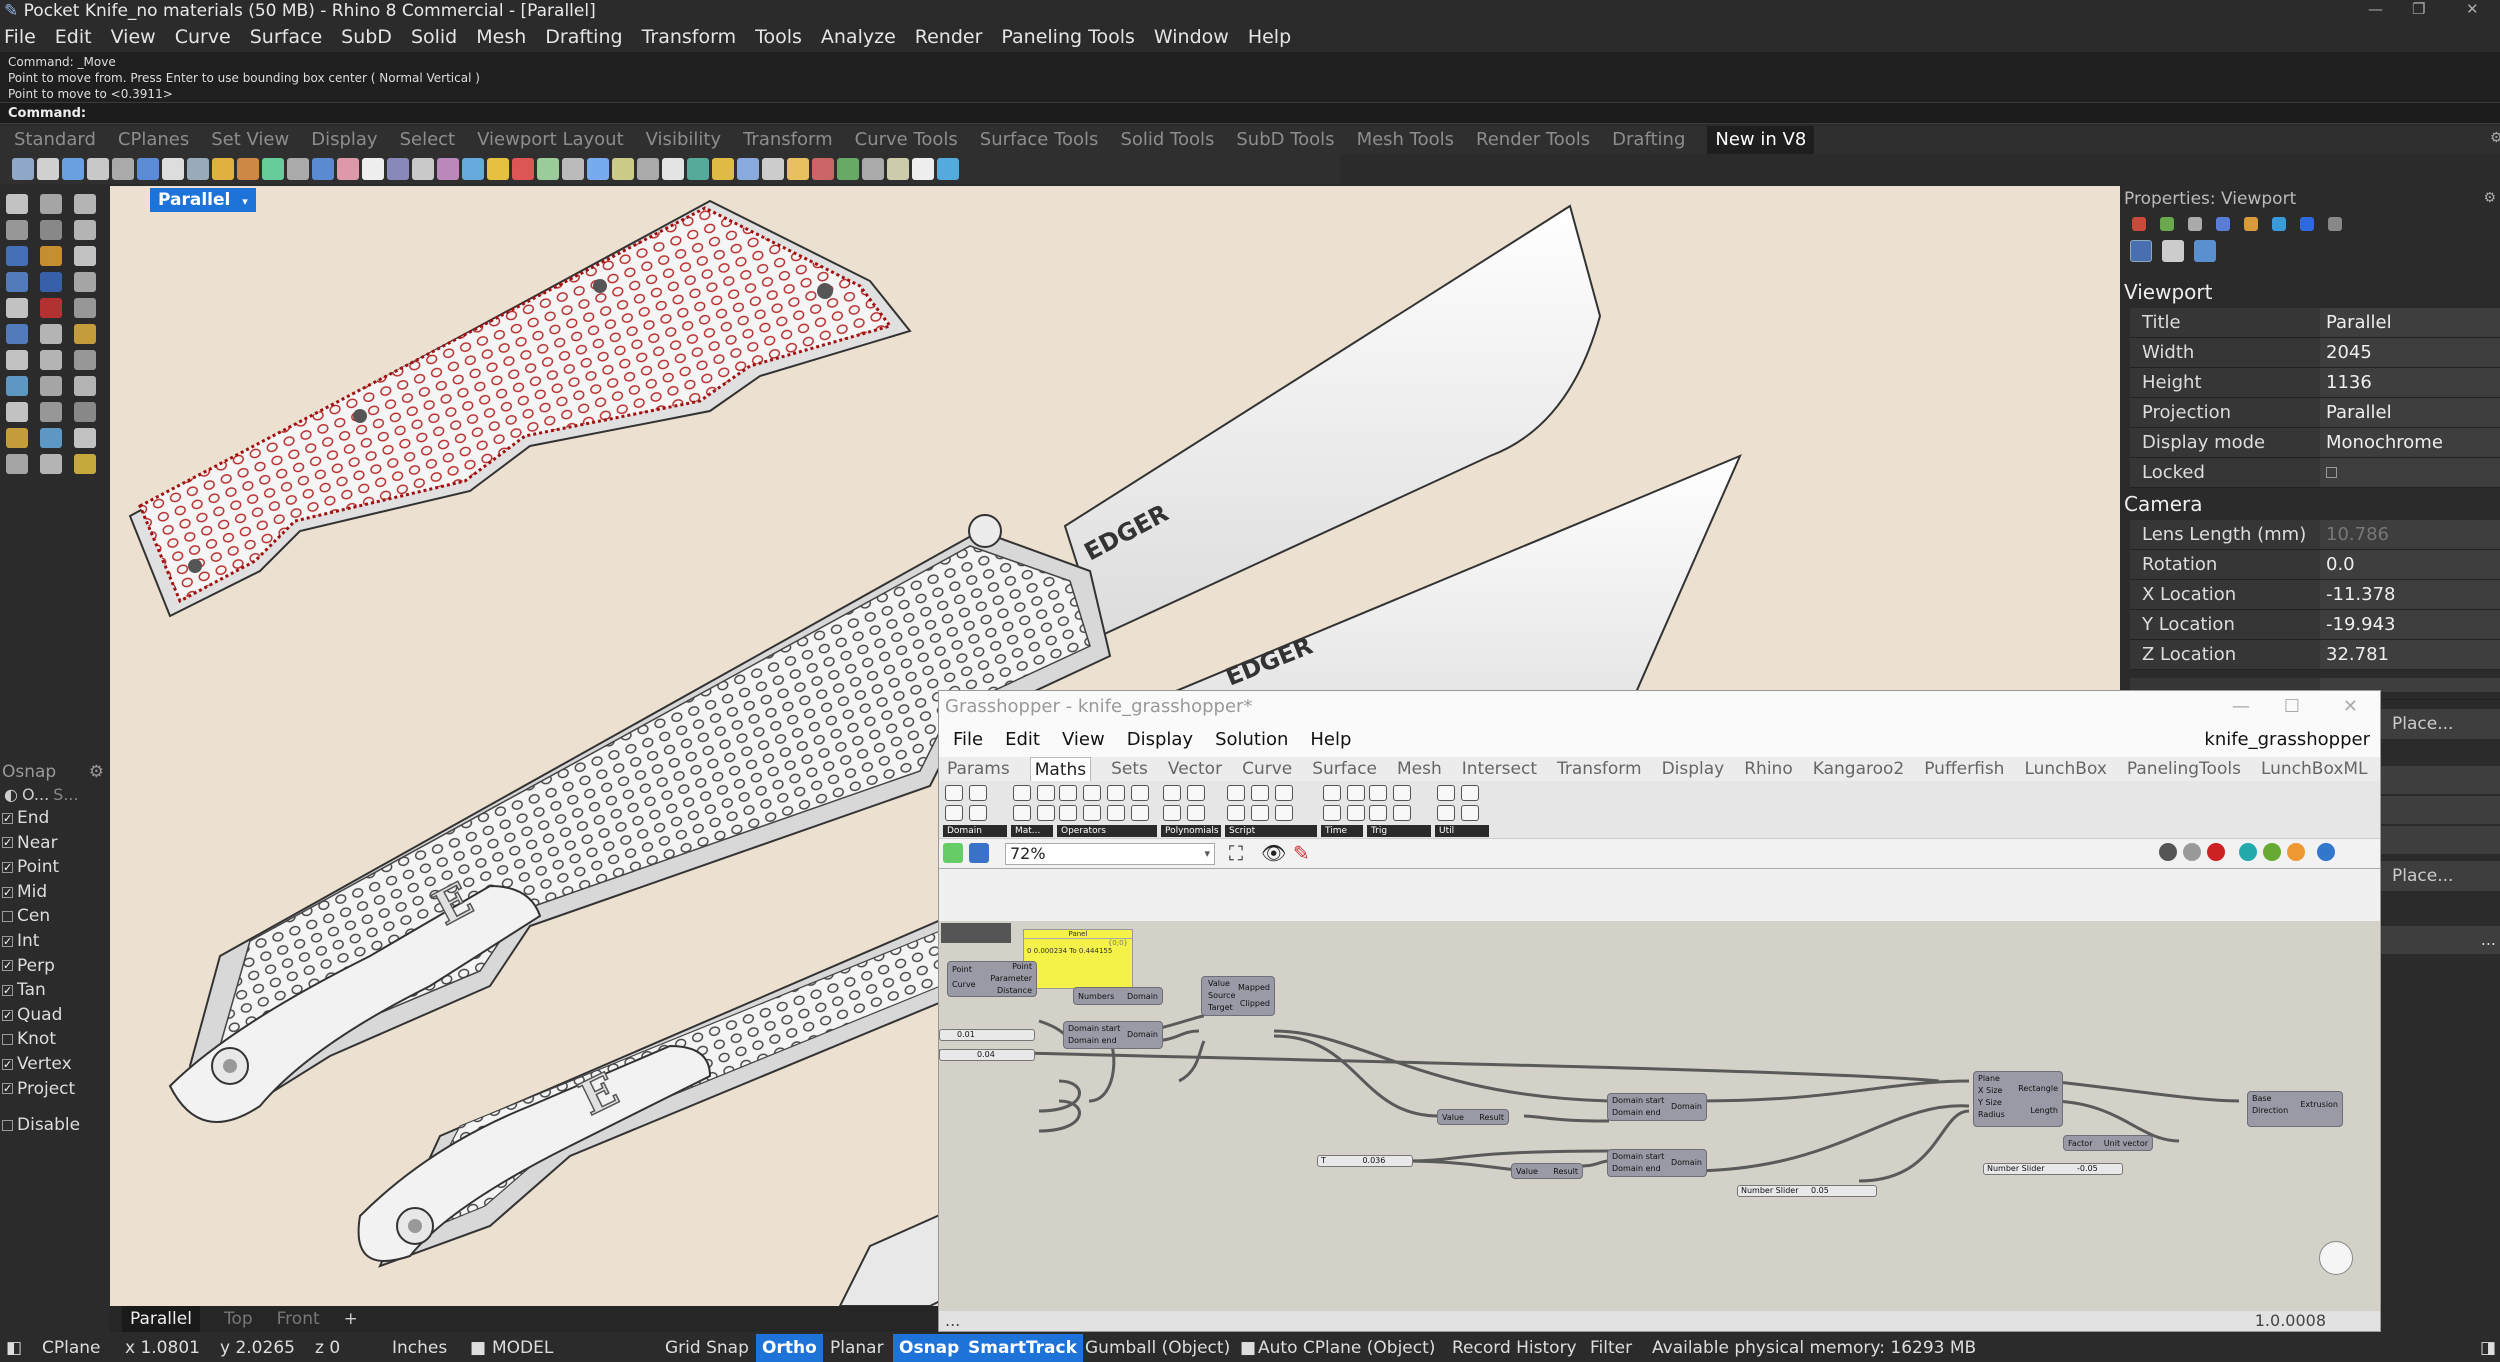 This screenshot has height=1362, width=2500. I want to click on menu-item-mesh: Mesh, so click(501, 37).